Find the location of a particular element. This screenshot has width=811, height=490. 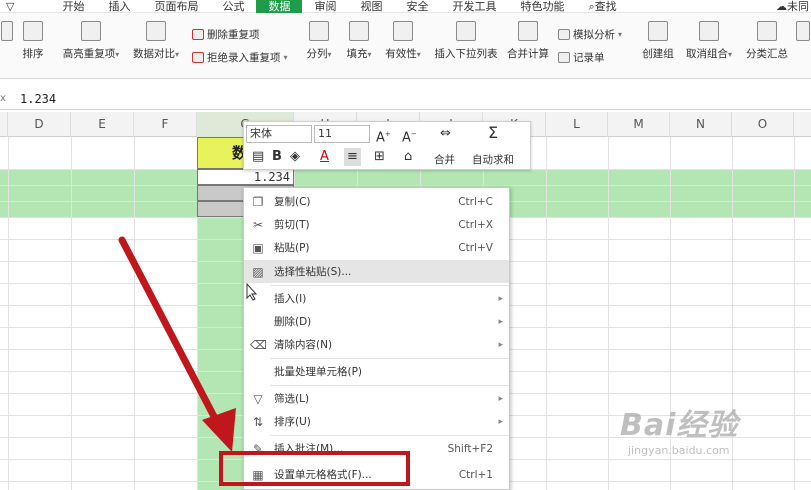

menu-item-view: 视图 is located at coordinates (371, 6).